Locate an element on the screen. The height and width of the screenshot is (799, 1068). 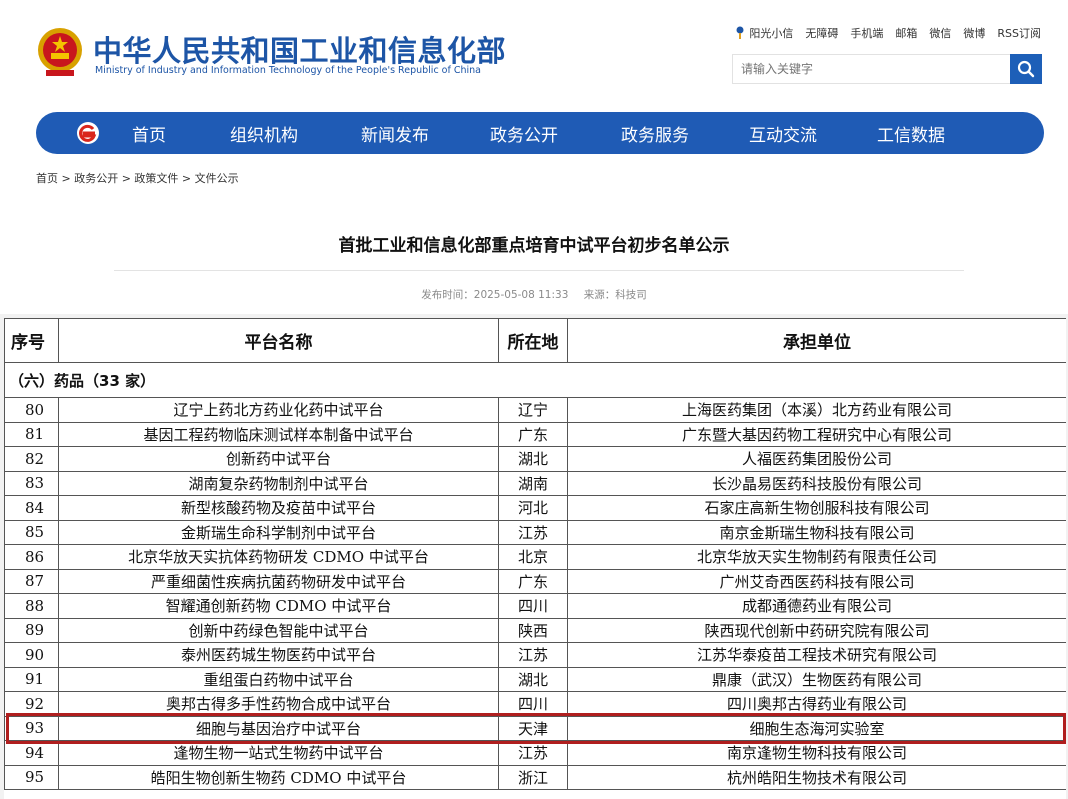
nav-item-3: 政务公开 is located at coordinates (524, 133).